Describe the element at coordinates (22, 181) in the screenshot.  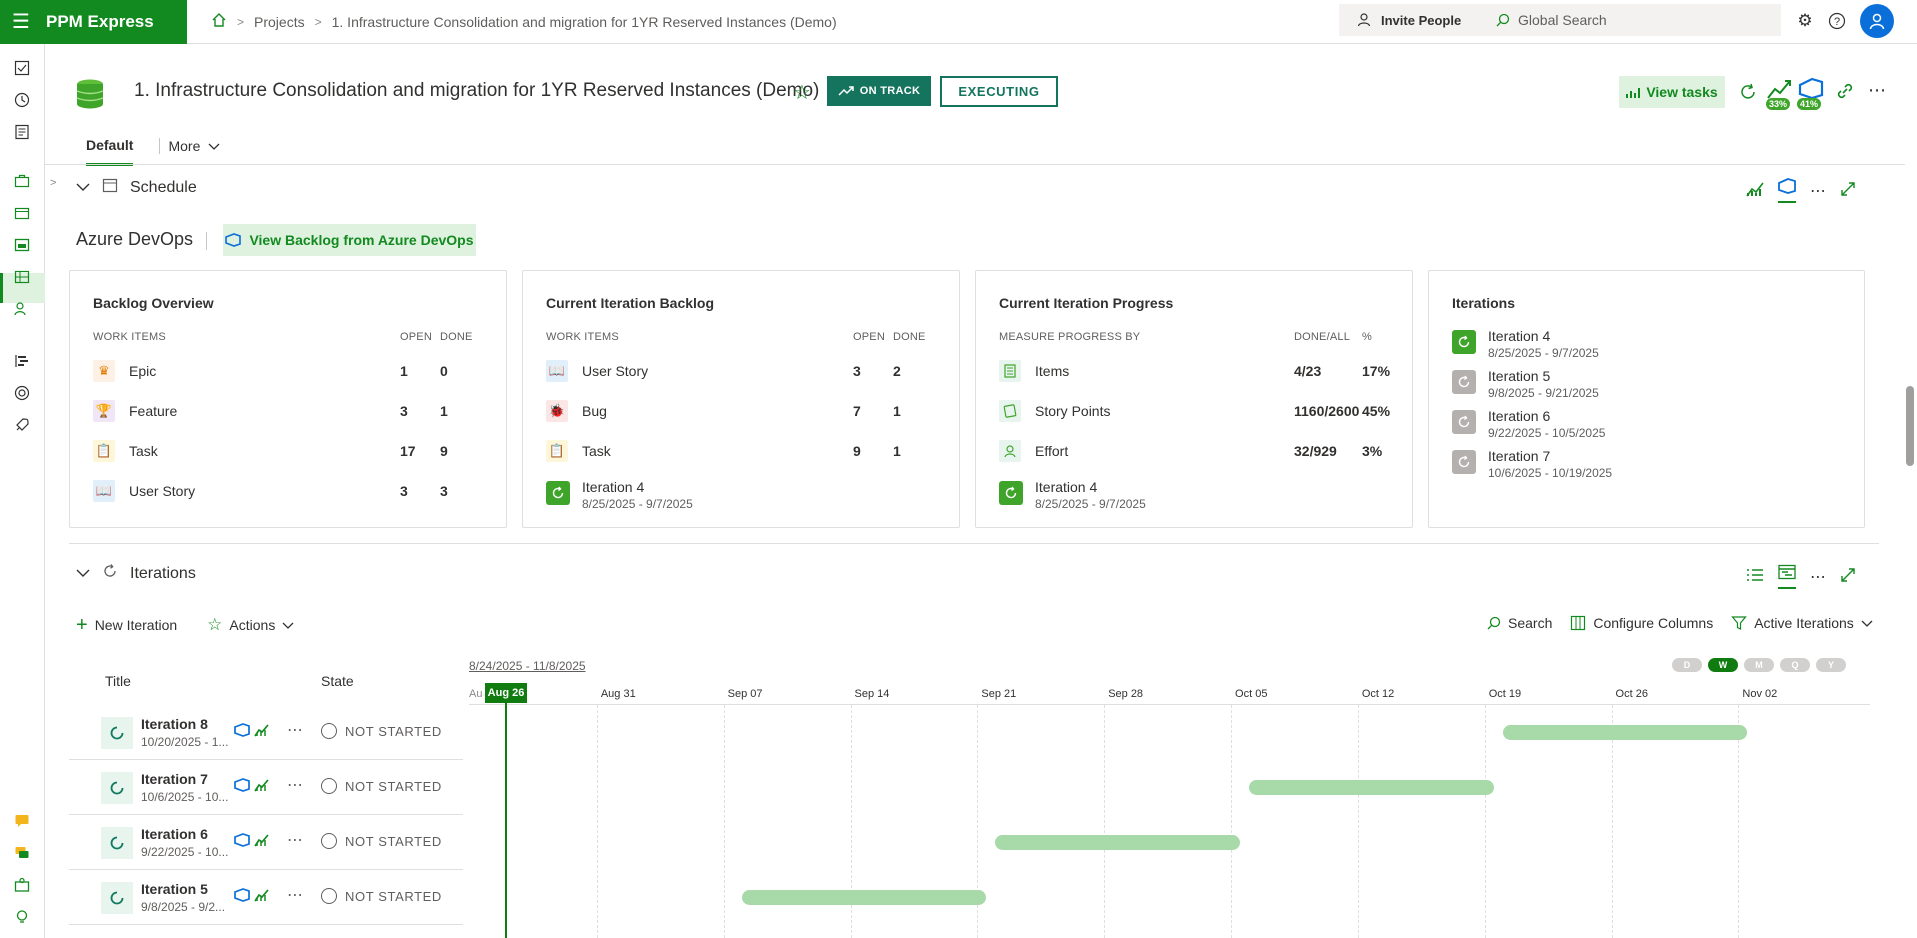
I see `portfolio-icon` at that location.